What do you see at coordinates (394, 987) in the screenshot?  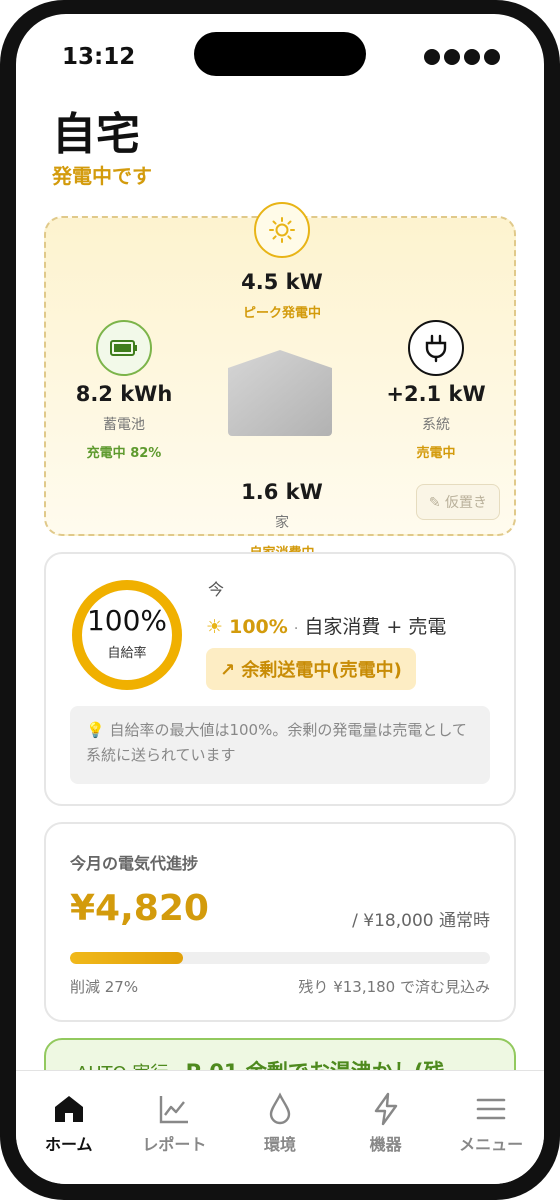 I see `bill-remaining: 残り ¥13,180 で済む見込み` at bounding box center [394, 987].